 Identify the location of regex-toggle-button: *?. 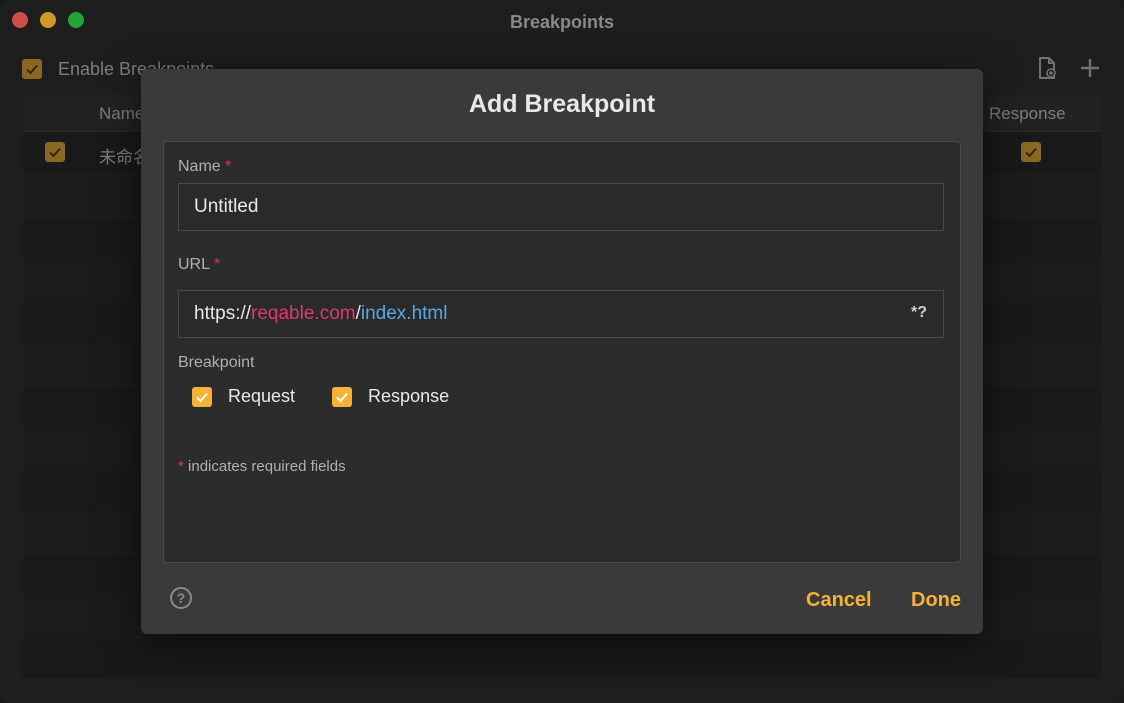
(919, 313).